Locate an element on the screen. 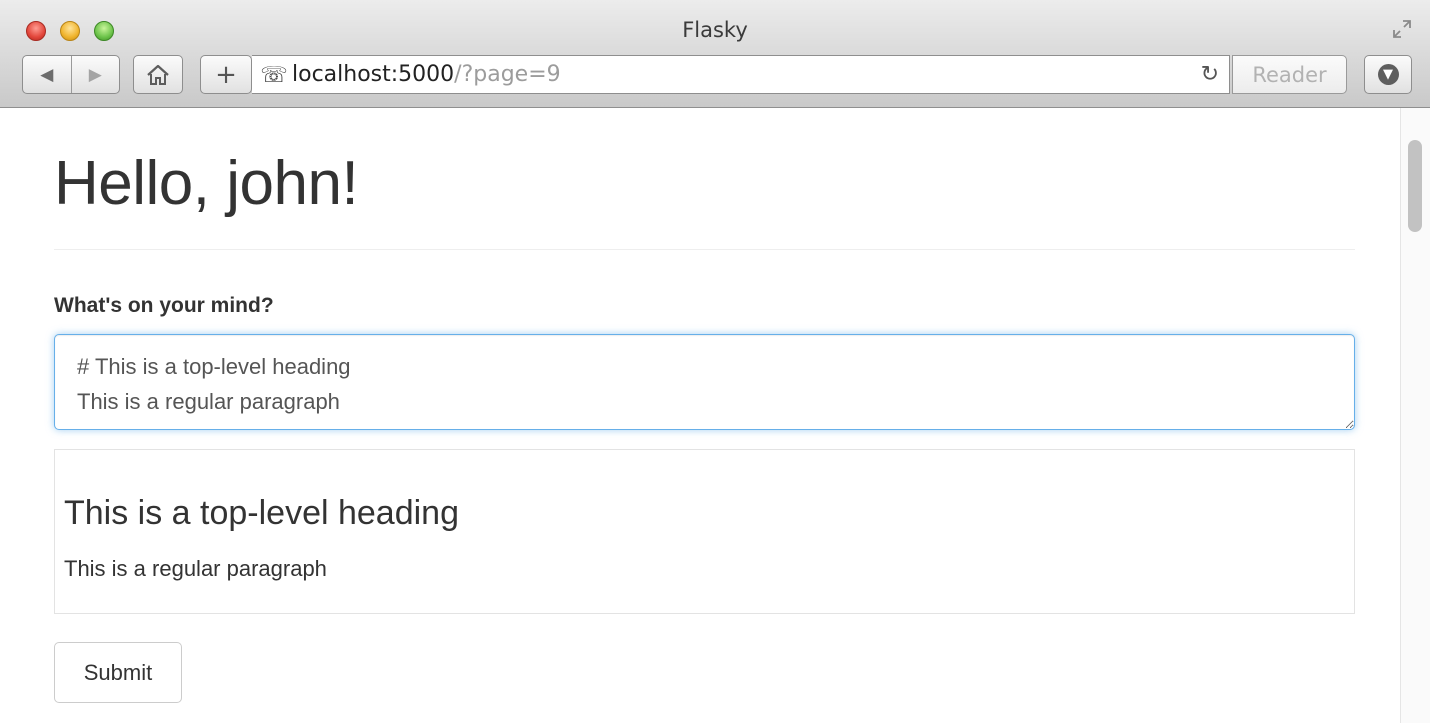 This screenshot has height=723, width=1430. site-favicon-icon: ☏ is located at coordinates (274, 74).